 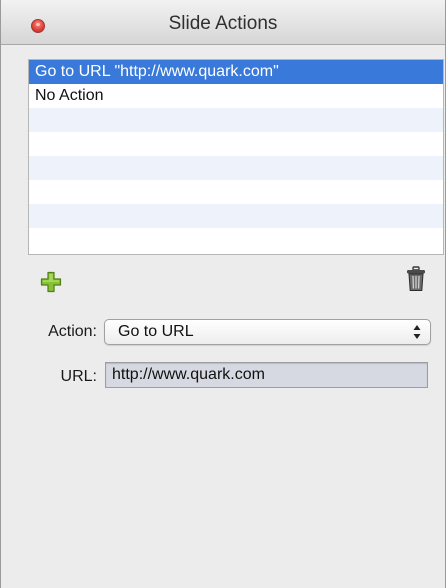 I want to click on window-title: Slide Actions, so click(x=223, y=23).